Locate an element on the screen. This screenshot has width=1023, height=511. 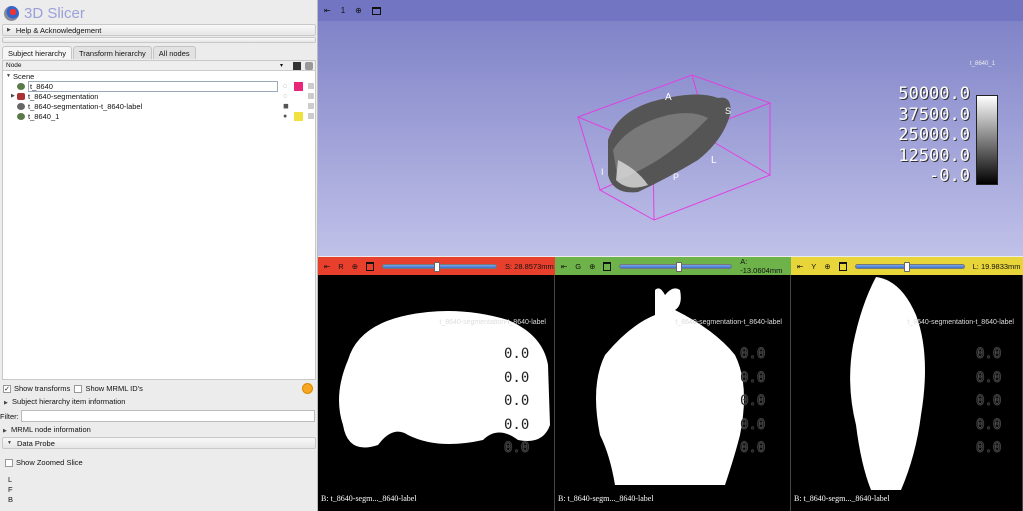
color-column-icon is located at coordinates (297, 66).